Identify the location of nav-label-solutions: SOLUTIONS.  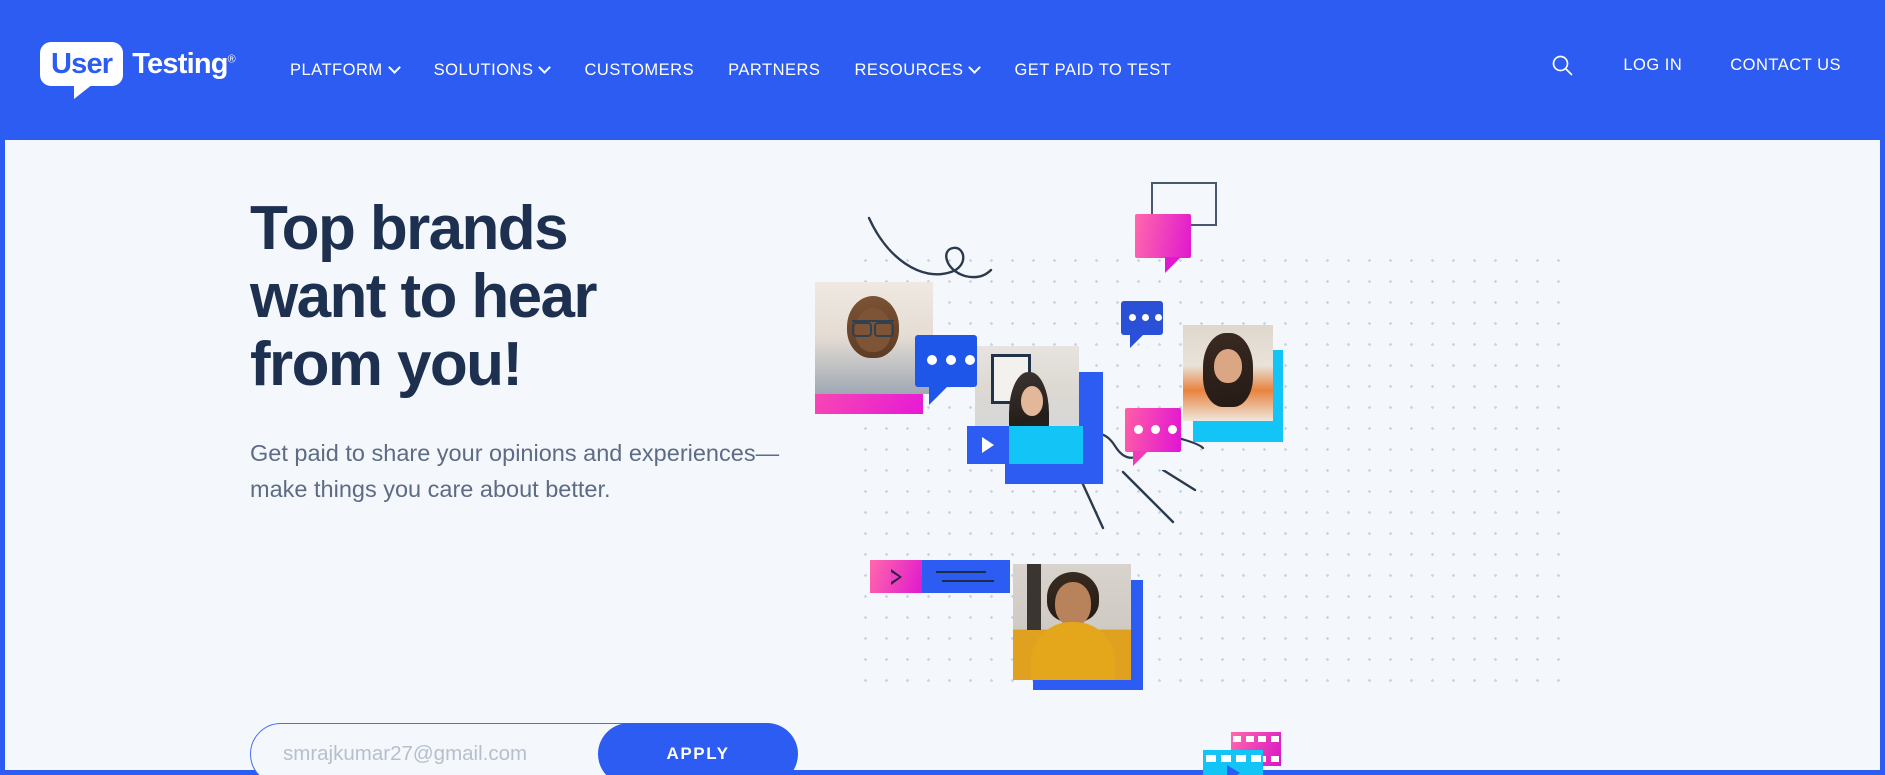
(483, 69).